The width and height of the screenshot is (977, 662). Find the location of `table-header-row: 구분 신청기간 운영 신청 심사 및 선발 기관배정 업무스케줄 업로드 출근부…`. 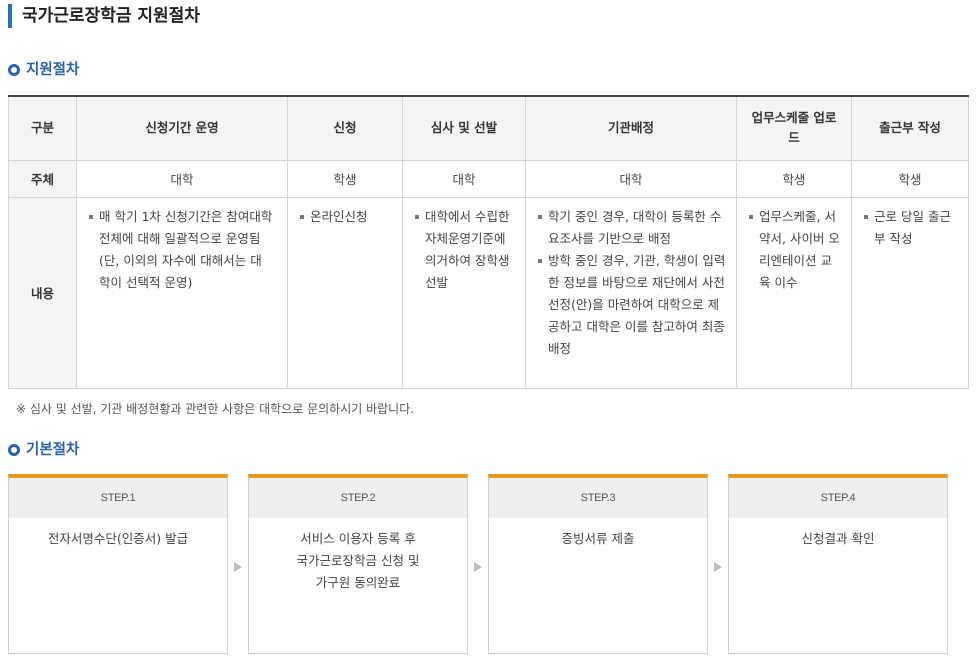

table-header-row: 구분 신청기간 운영 신청 심사 및 선발 기관배정 업무스케줄 업로드 출근부… is located at coordinates (488, 128).